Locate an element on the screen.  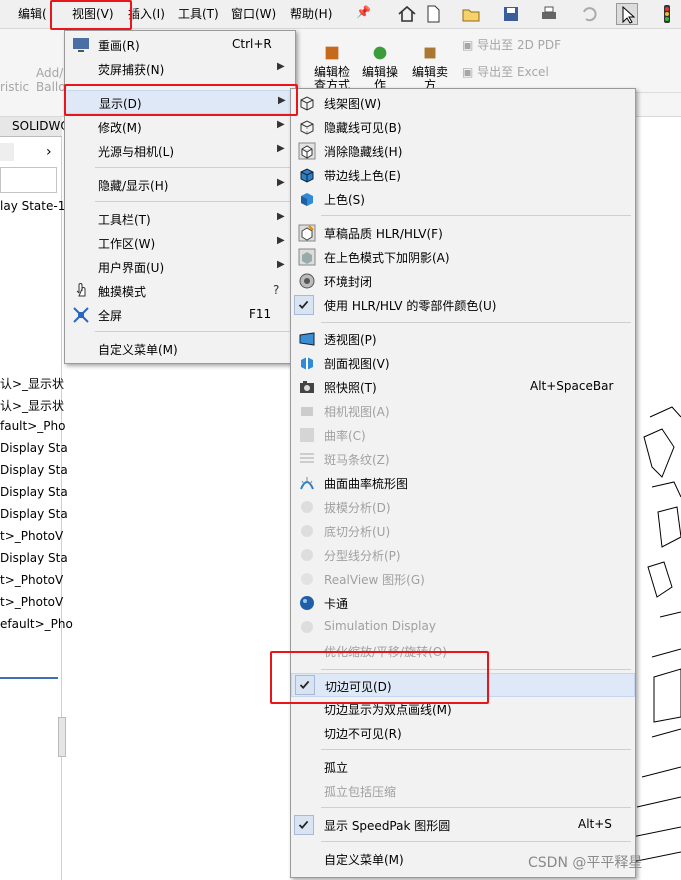
menu-item-shaded: 上色(S) is located at coordinates (463, 199).